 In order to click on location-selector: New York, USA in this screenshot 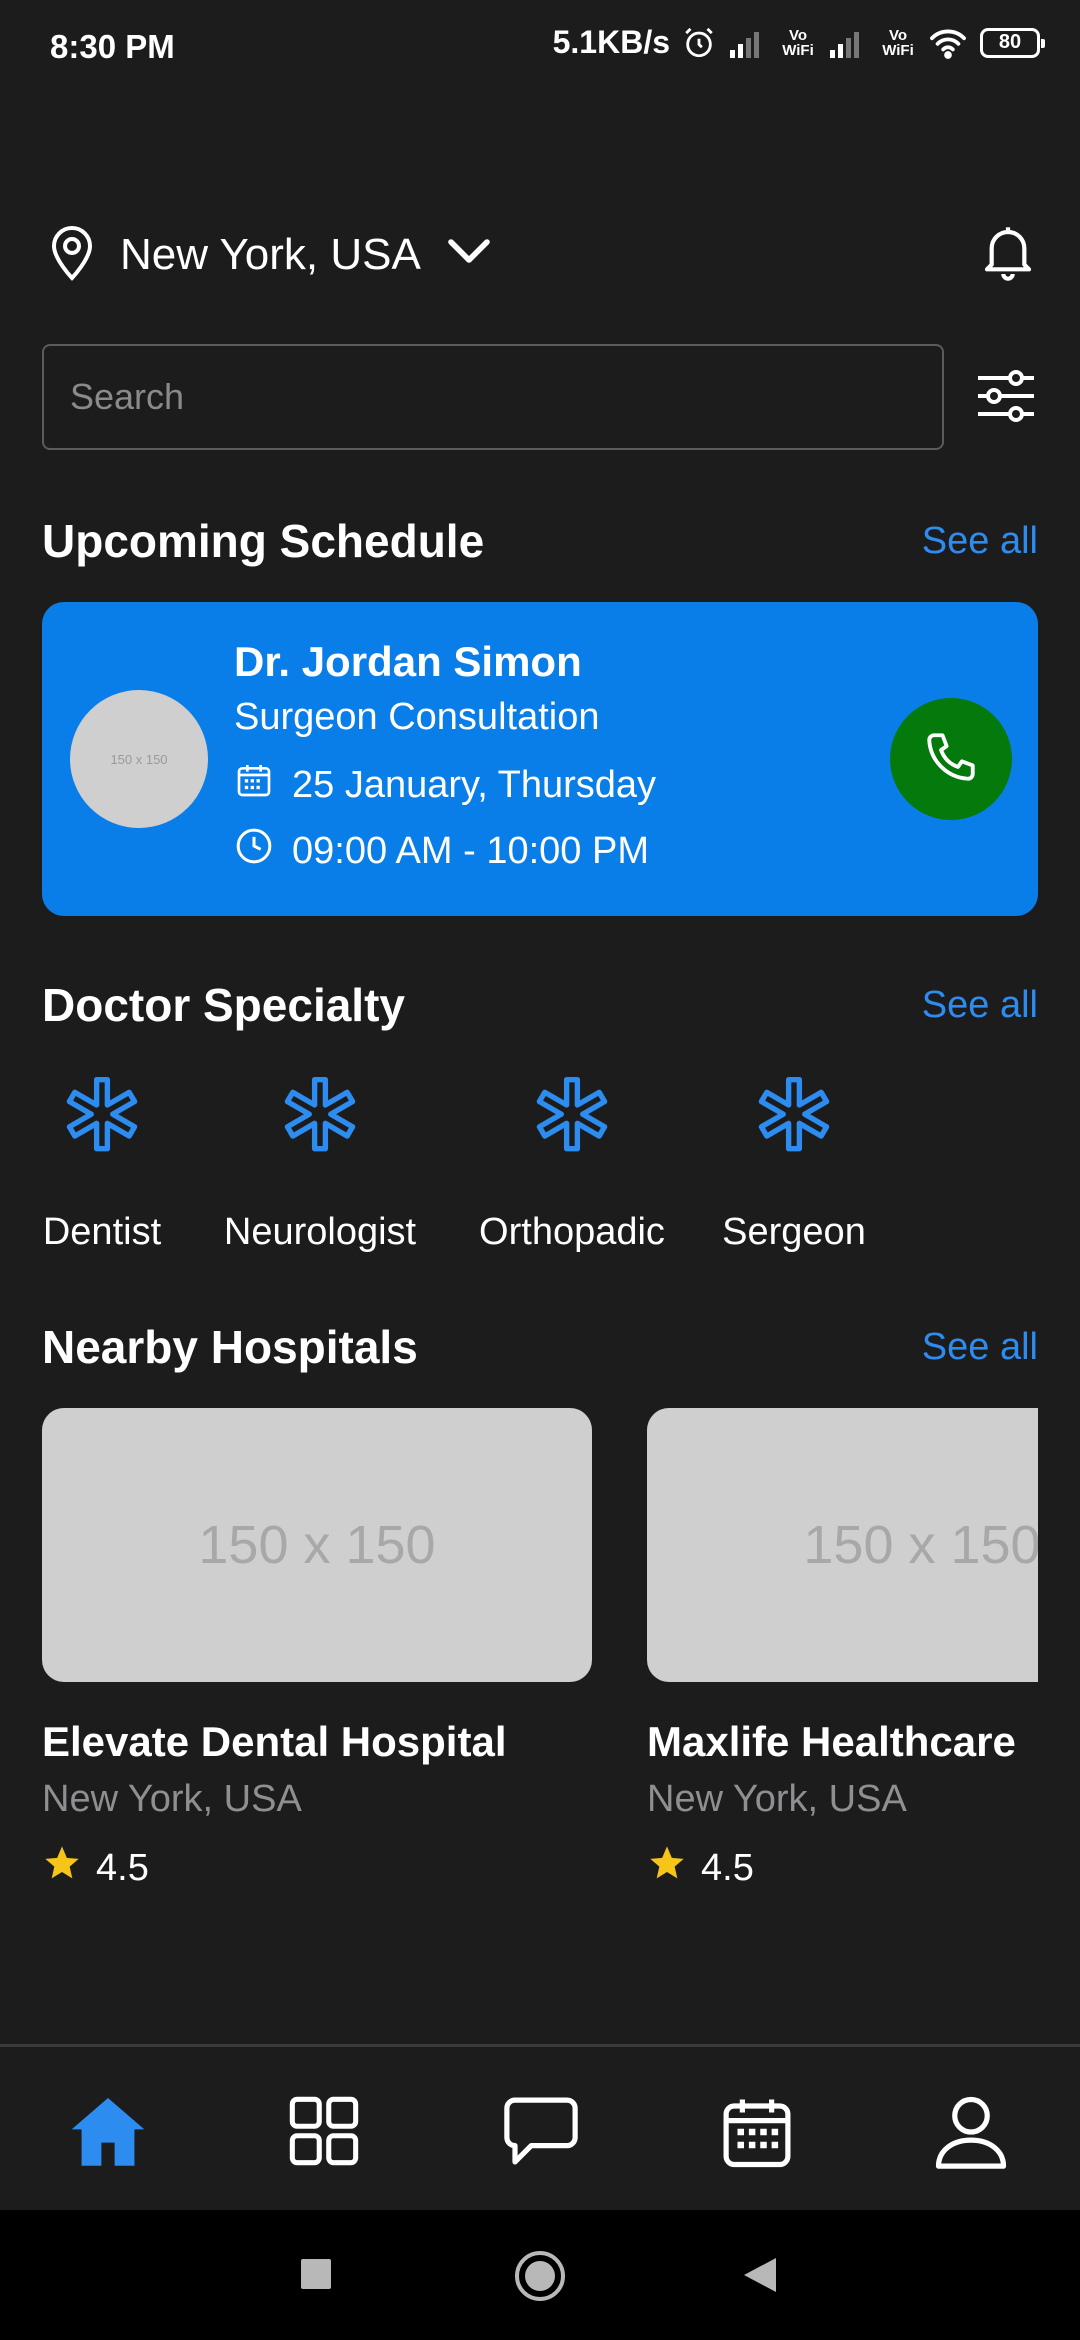, I will do `click(270, 254)`.